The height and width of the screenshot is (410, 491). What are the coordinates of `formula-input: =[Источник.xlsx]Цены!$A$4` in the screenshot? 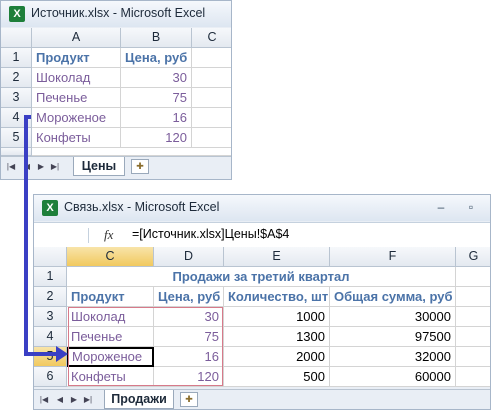 It's located at (210, 234).